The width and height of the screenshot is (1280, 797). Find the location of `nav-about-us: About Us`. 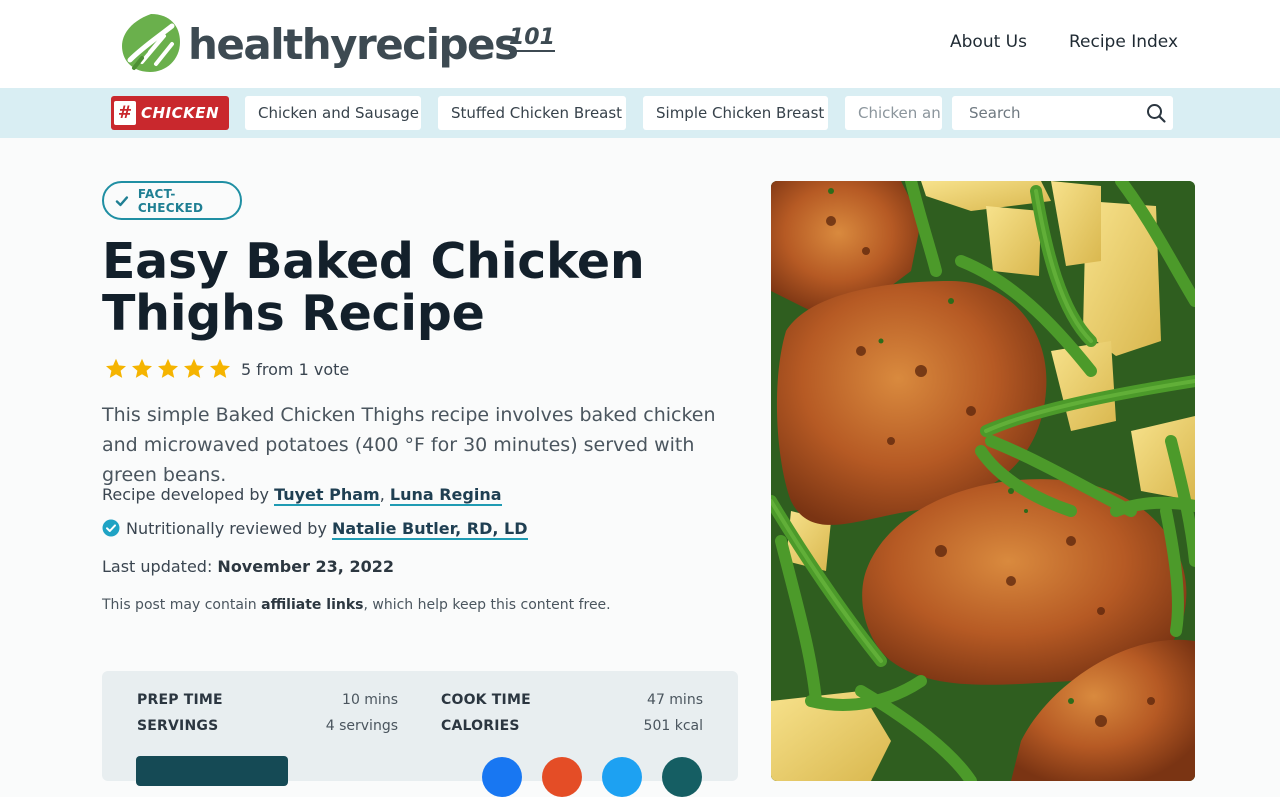

nav-about-us: About Us is located at coordinates (988, 42).